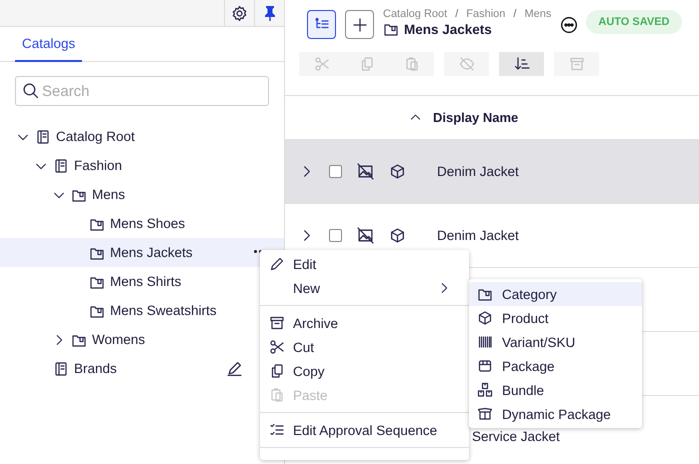 Image resolution: width=699 pixels, height=464 pixels. Describe the element at coordinates (466, 64) in the screenshot. I see `hidden-icon` at that location.